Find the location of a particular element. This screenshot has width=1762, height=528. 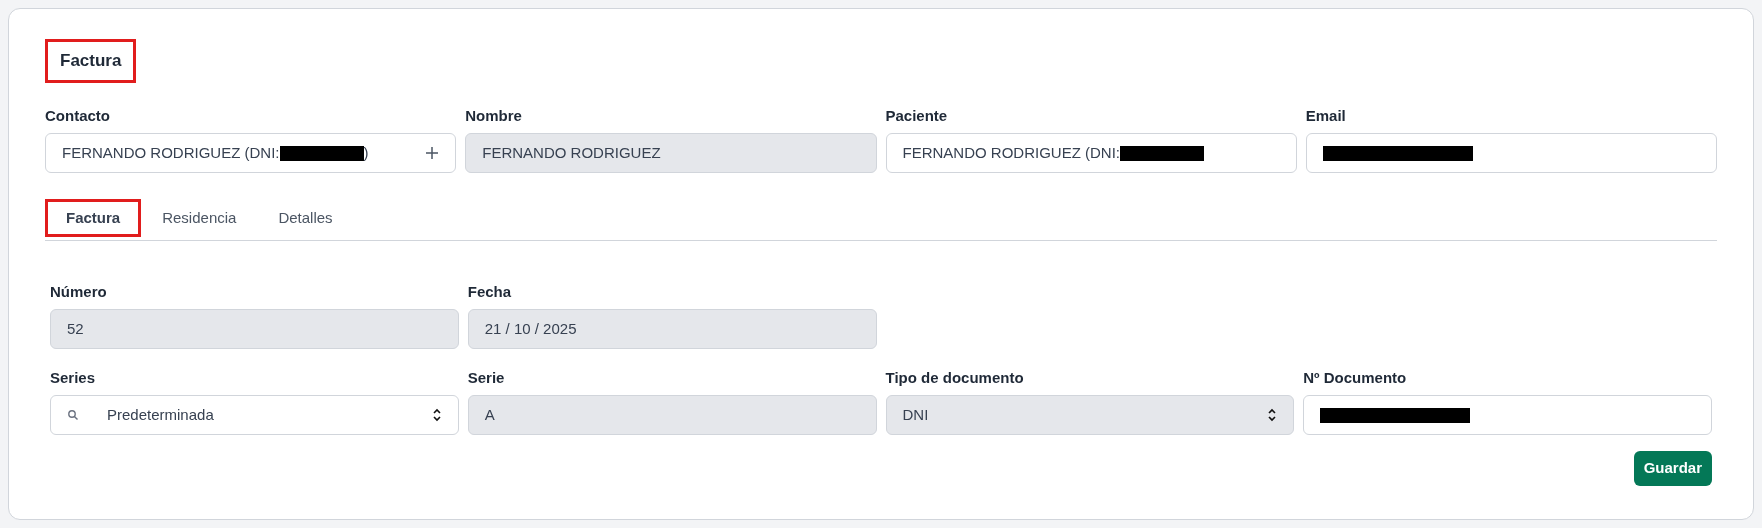

field-label: Nº Documento is located at coordinates (1355, 377).